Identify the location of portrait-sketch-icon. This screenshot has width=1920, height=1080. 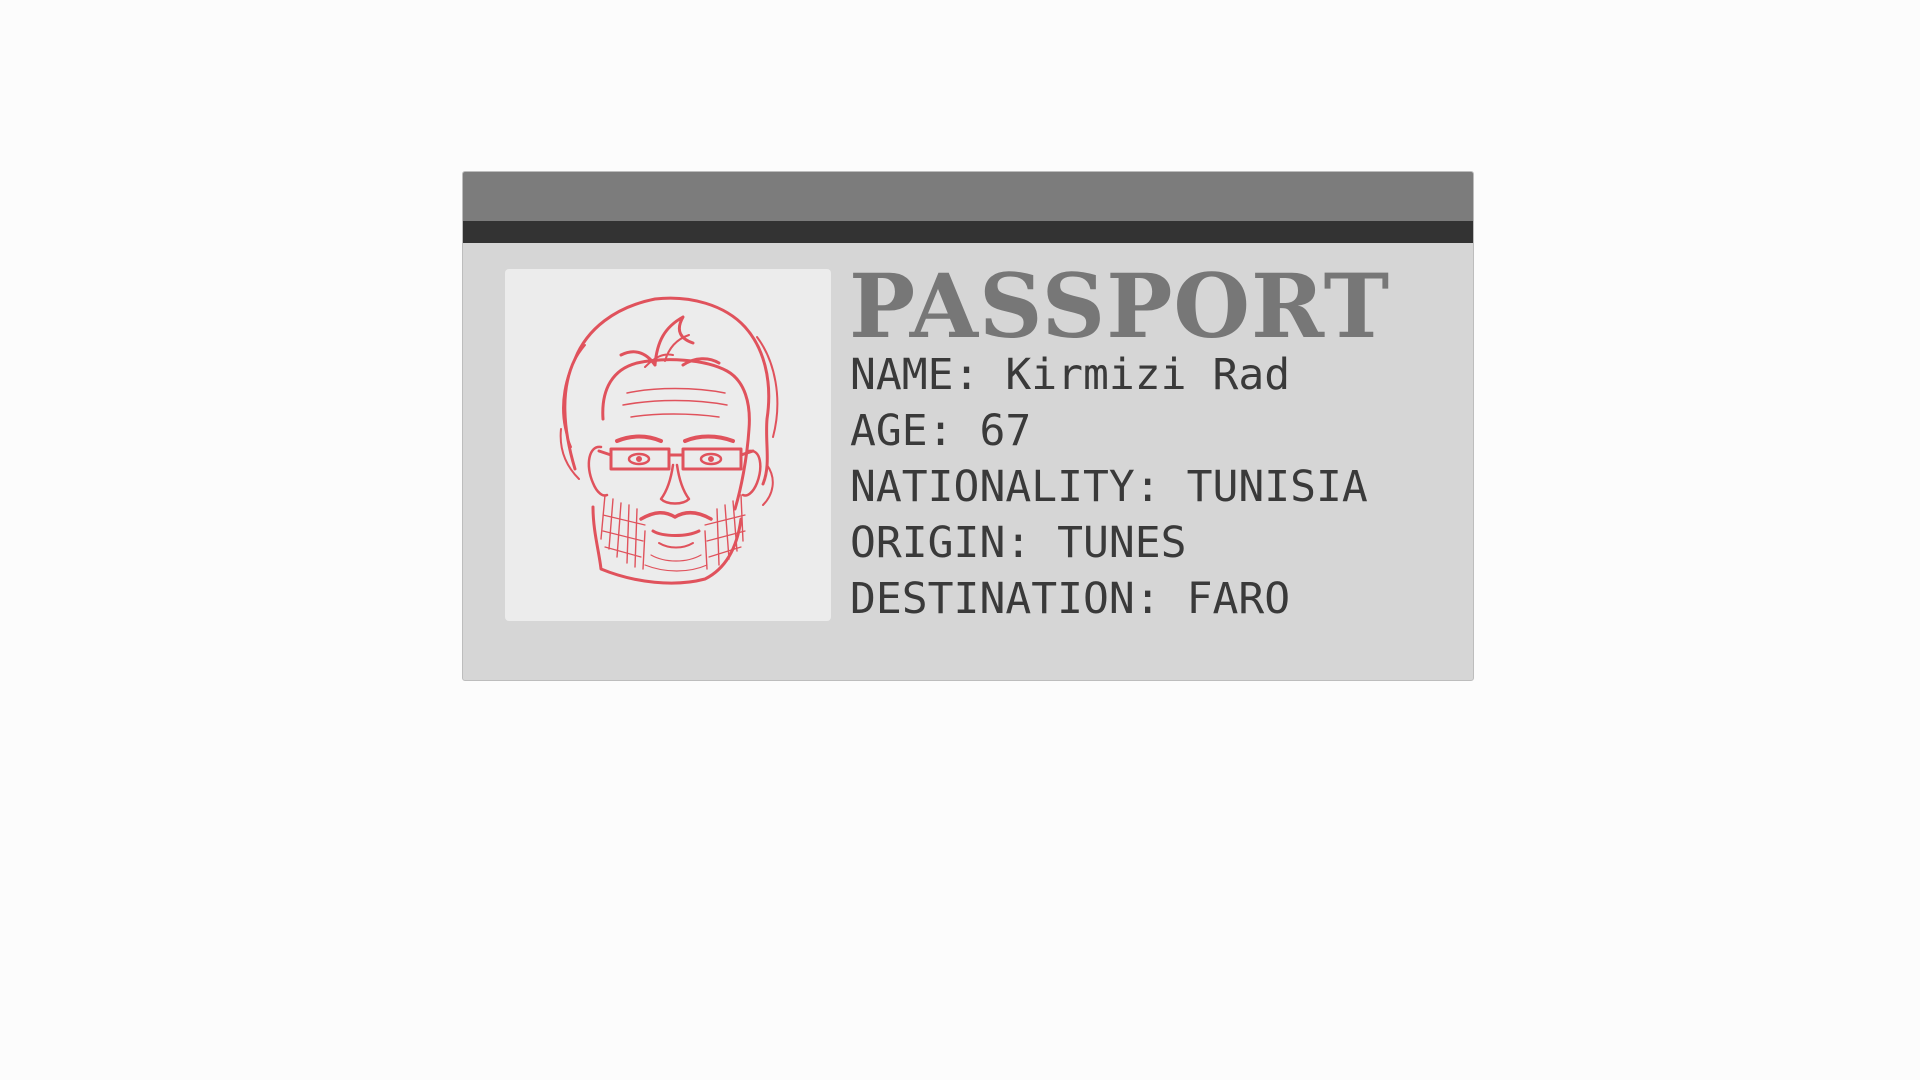
(669, 440).